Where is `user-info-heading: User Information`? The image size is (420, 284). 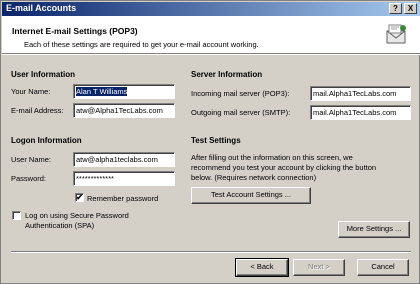 user-info-heading: User Information is located at coordinates (43, 74).